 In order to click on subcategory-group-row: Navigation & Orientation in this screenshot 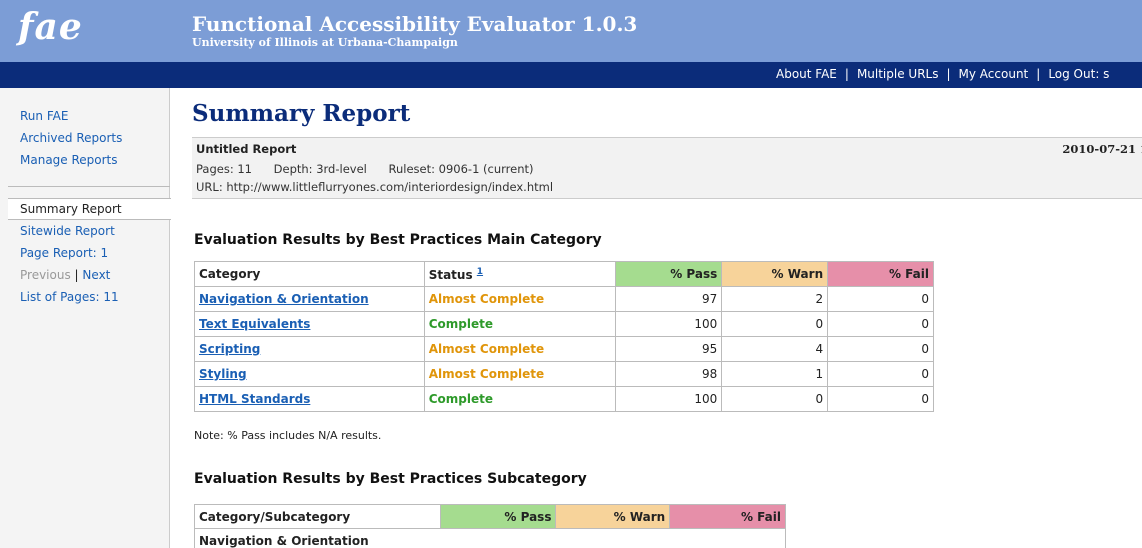, I will do `click(490, 538)`.